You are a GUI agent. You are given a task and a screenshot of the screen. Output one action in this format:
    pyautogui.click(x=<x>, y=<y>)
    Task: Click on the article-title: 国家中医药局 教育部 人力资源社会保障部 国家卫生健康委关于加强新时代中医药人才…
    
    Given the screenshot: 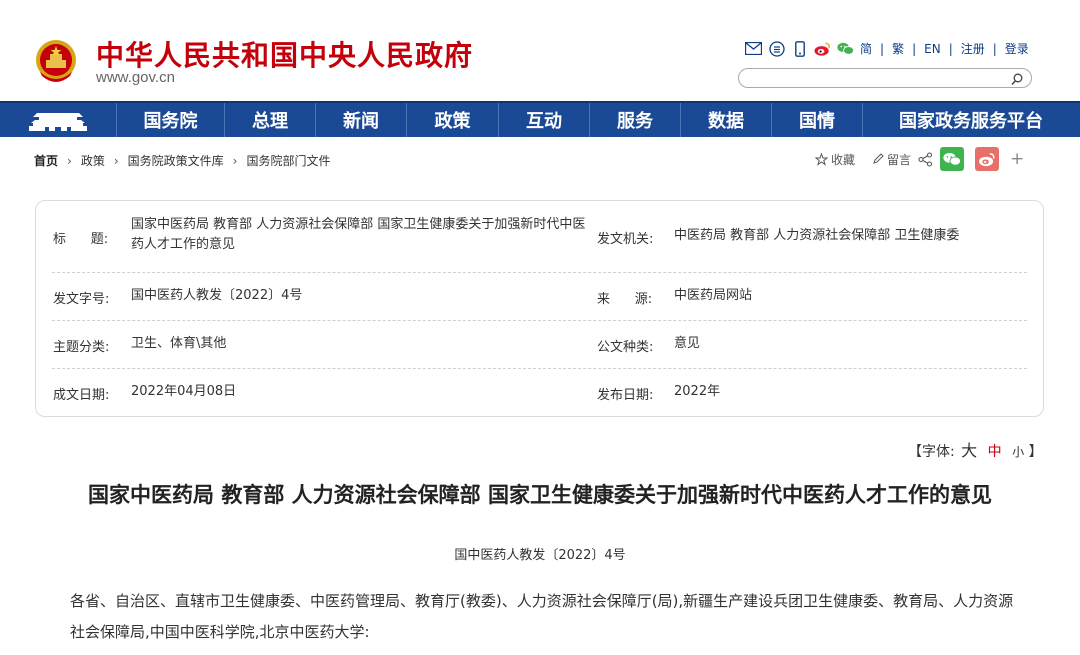 What is the action you would take?
    pyautogui.click(x=540, y=494)
    